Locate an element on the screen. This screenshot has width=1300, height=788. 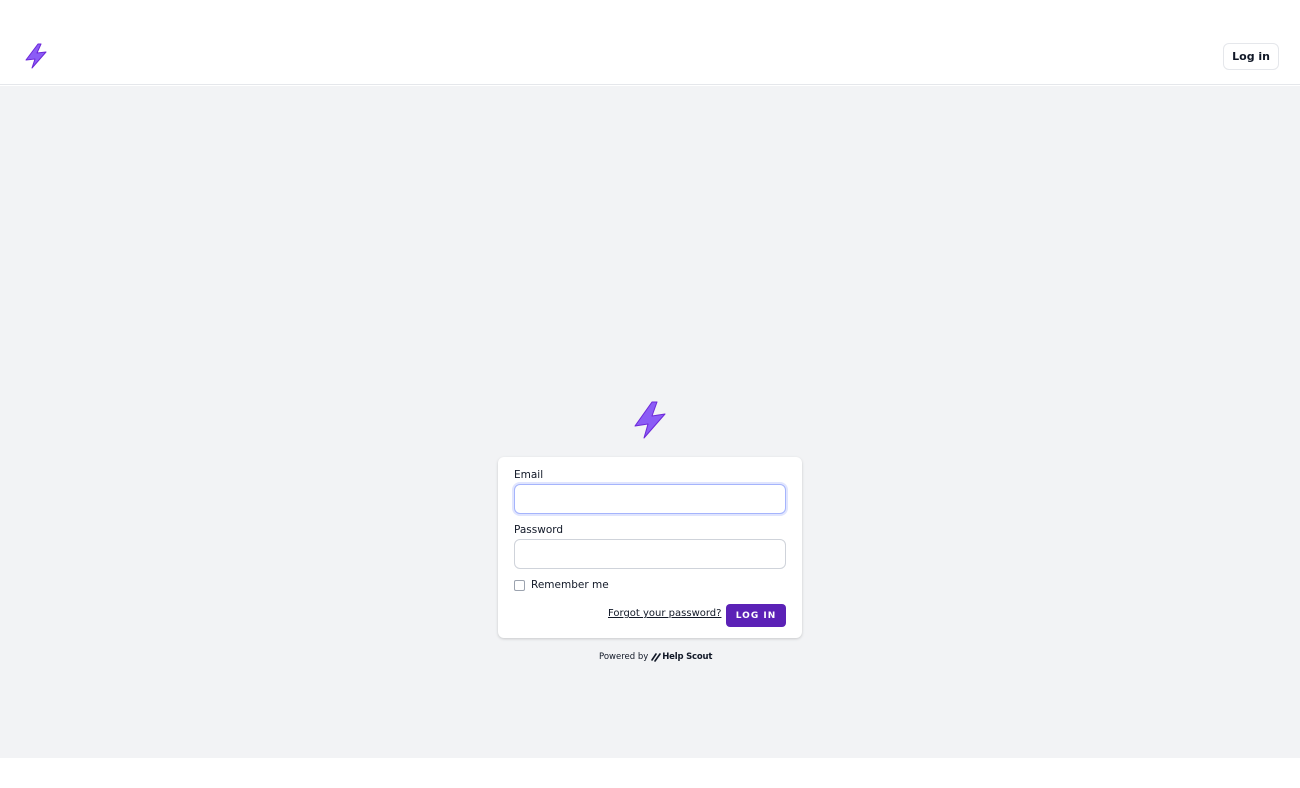
remember-me-checkbox is located at coordinates (519, 585).